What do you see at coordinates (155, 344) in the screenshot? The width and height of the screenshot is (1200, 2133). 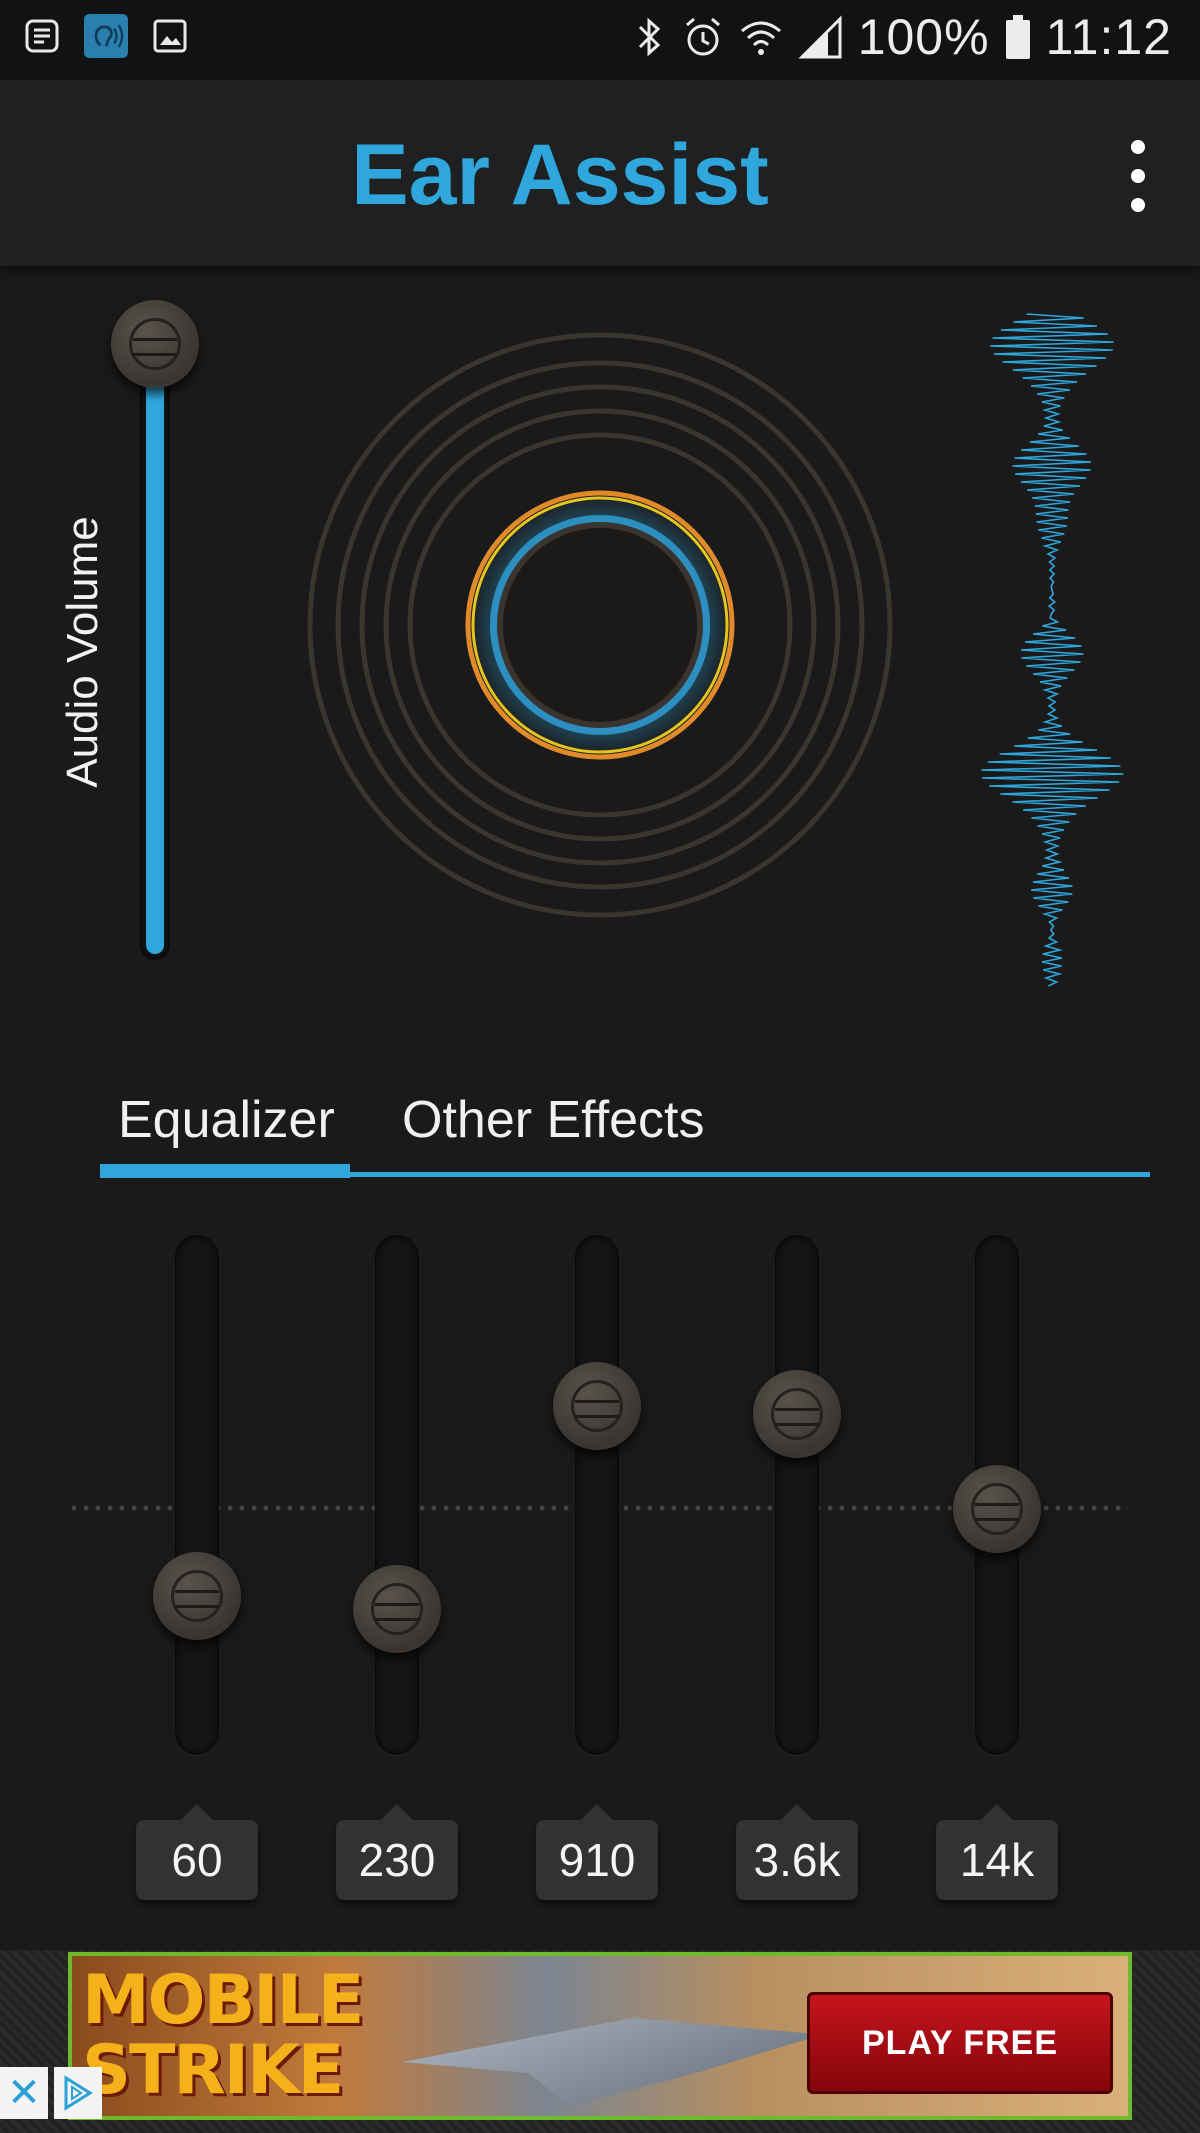 I see `audio-volume-knob` at bounding box center [155, 344].